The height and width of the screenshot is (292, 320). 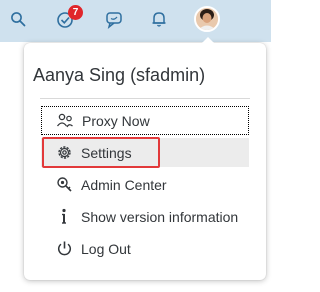 I want to click on menu-item-label: Admin Center, so click(x=124, y=184).